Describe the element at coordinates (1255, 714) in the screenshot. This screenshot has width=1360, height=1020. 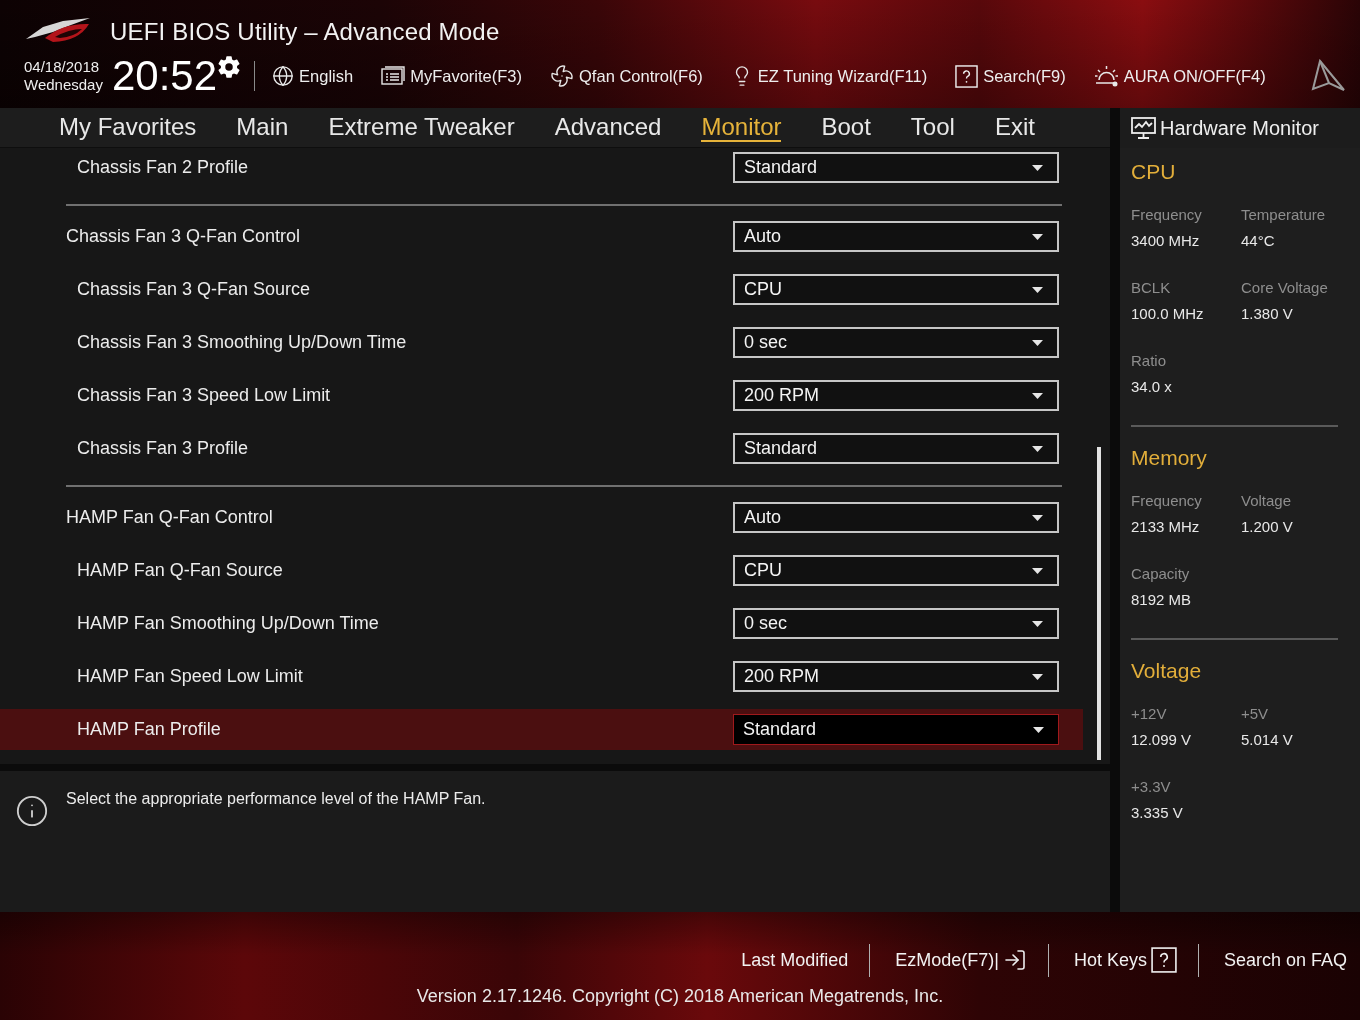
I see `monitor-label: +5V` at that location.